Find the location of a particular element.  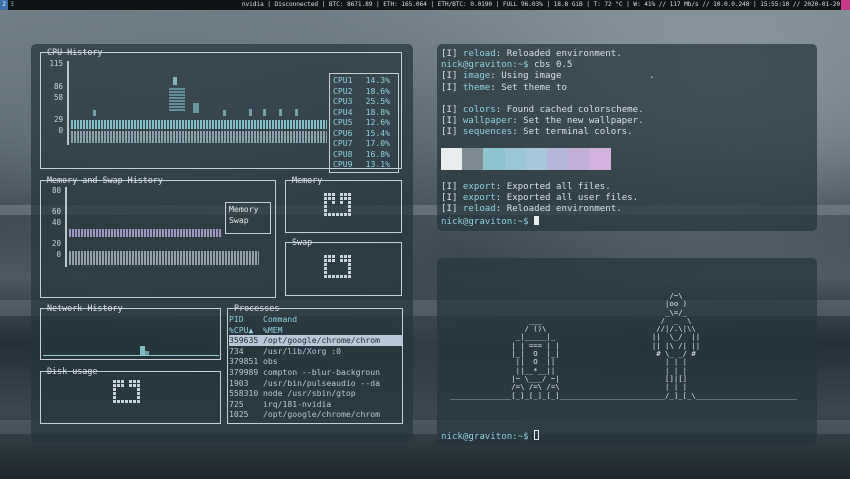

mem-y-label: 60 is located at coordinates (56, 211).